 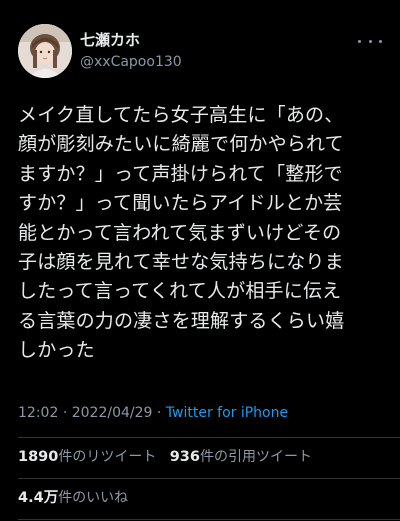 I want to click on quotes-count: 936, so click(x=184, y=457).